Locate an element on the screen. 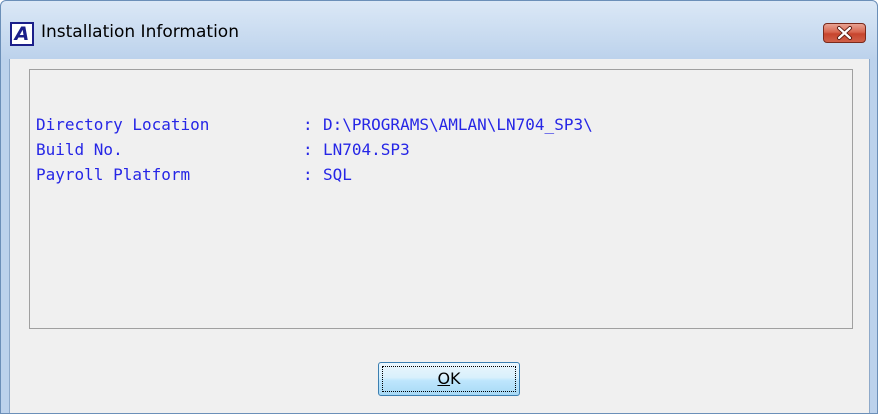 Image resolution: width=878 pixels, height=414 pixels. info-label: Payroll Platform is located at coordinates (113, 174).